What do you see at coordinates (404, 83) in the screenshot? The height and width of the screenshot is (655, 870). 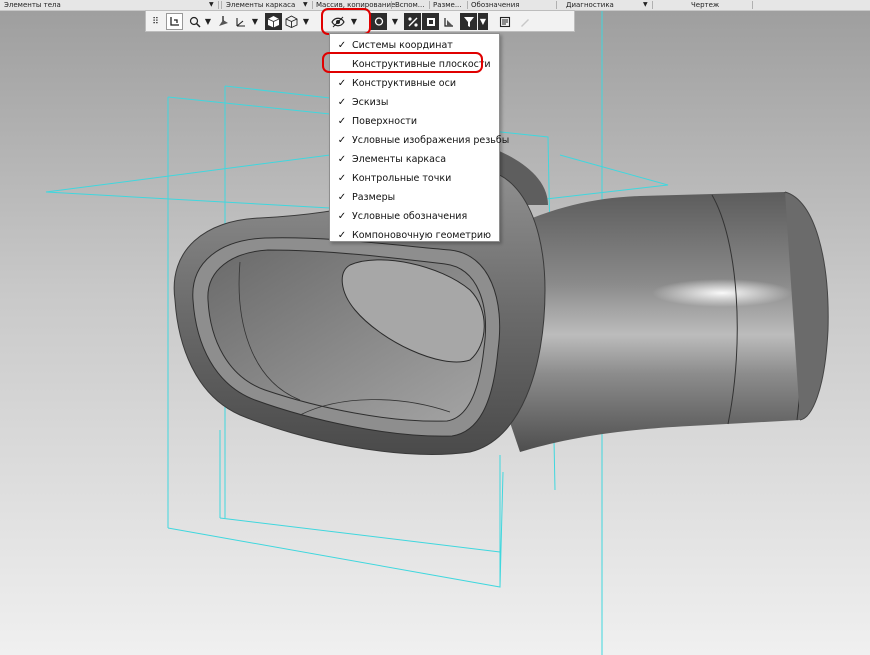 I see `menu-item-label: Конструктивные оси` at bounding box center [404, 83].